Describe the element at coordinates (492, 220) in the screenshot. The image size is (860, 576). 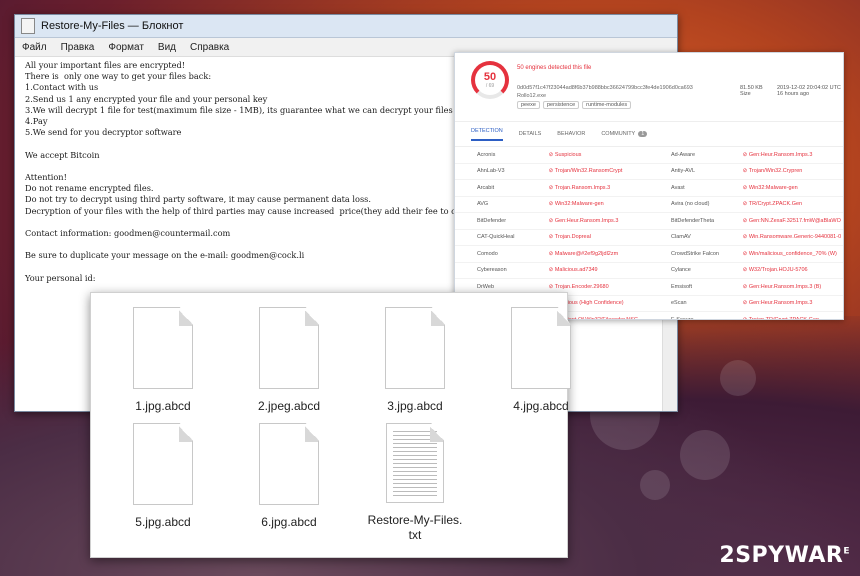
I see `engine-name: BitDefender` at that location.